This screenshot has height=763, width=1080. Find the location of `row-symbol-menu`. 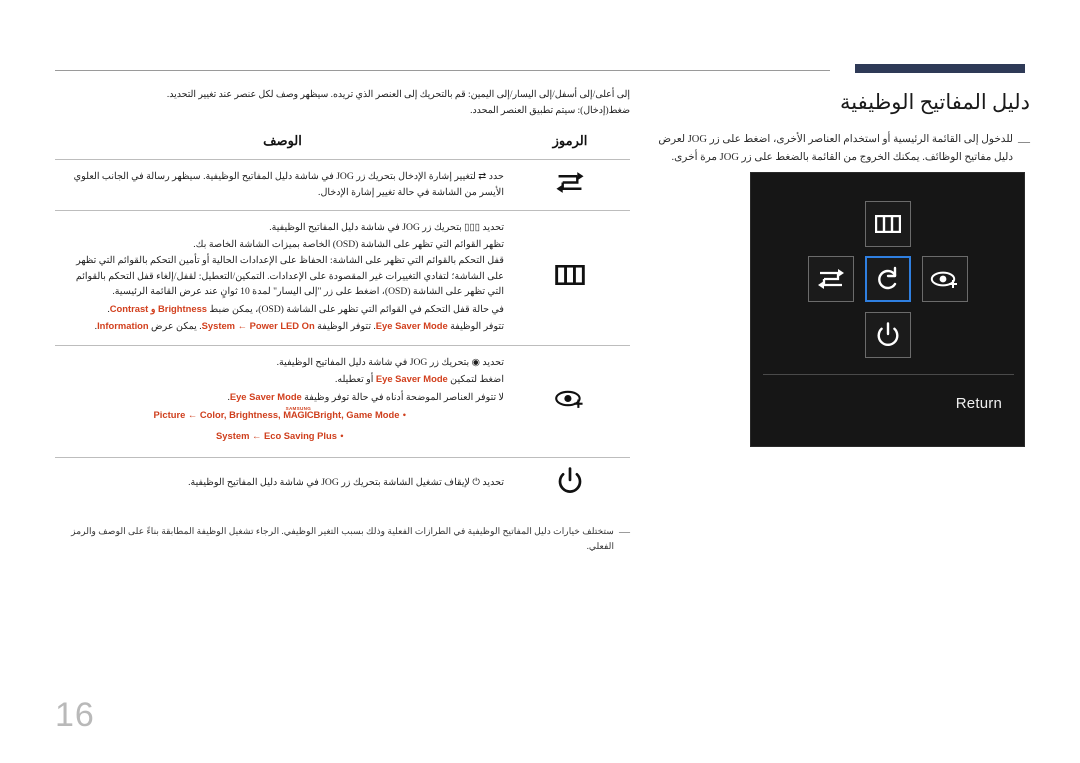

row-symbol-menu is located at coordinates (570, 277).